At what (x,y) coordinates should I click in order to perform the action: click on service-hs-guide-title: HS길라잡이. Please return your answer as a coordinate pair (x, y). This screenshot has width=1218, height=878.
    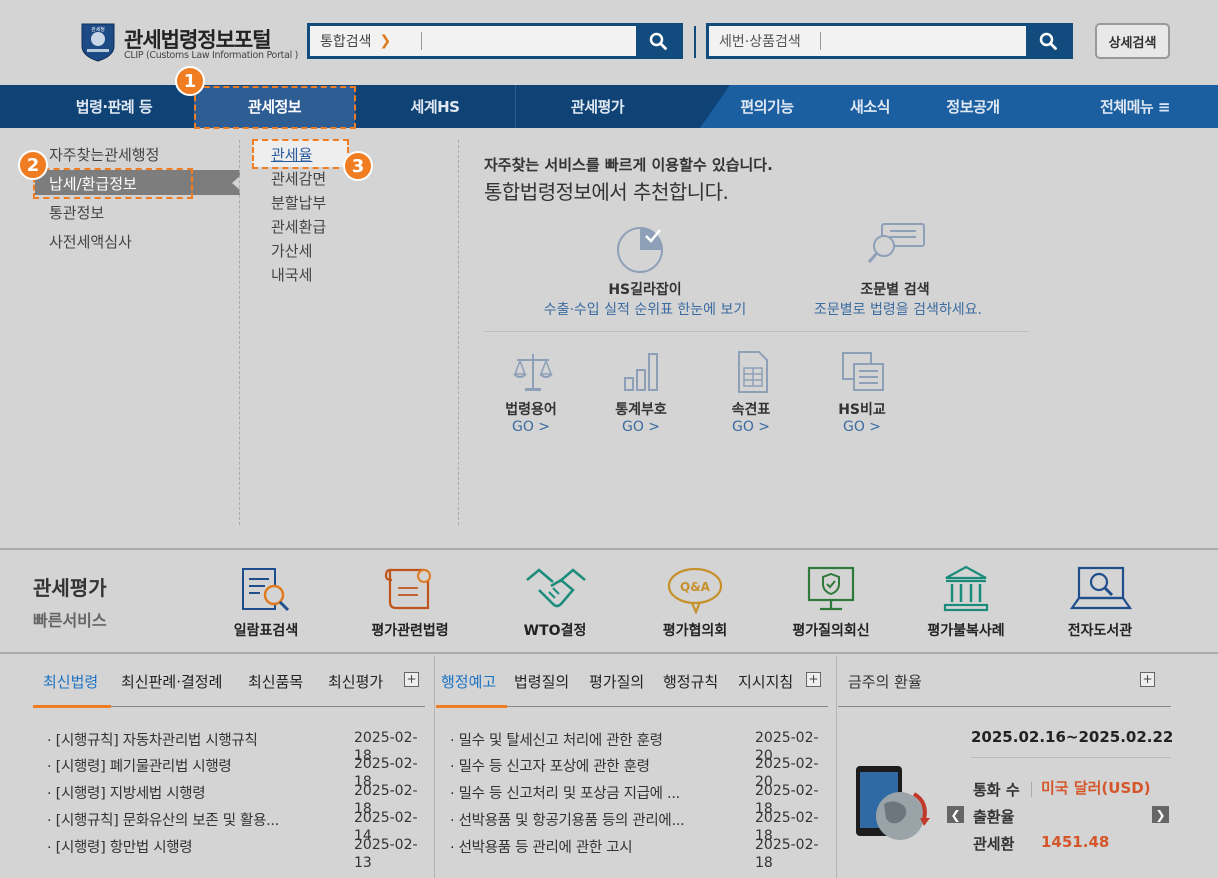
    Looking at the image, I should click on (645, 289).